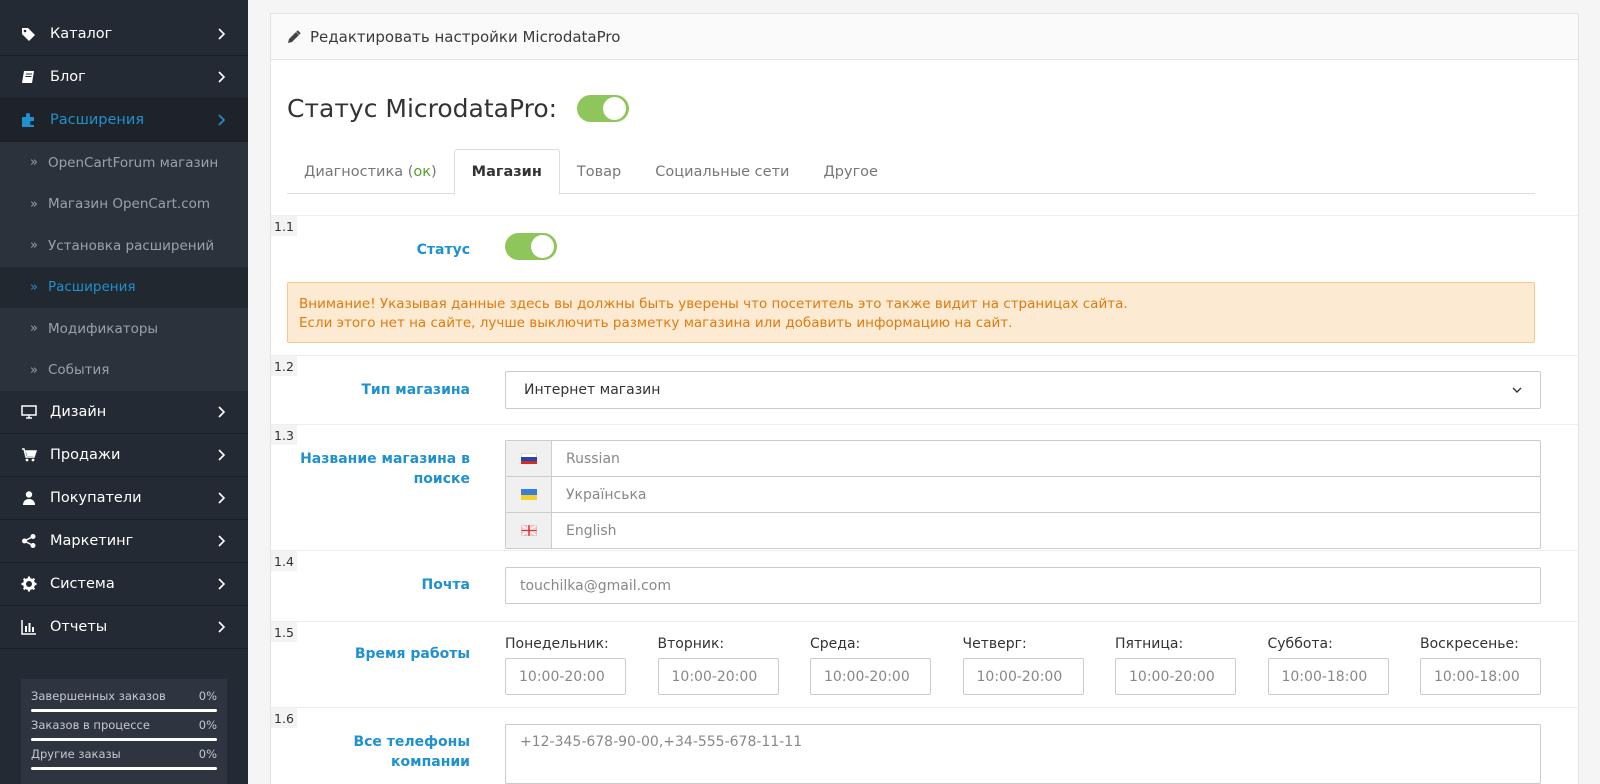 The width and height of the screenshot is (1600, 784). What do you see at coordinates (124, 205) in the screenshot?
I see `sub-opencart-com: » Магазин OpenCart.com` at bounding box center [124, 205].